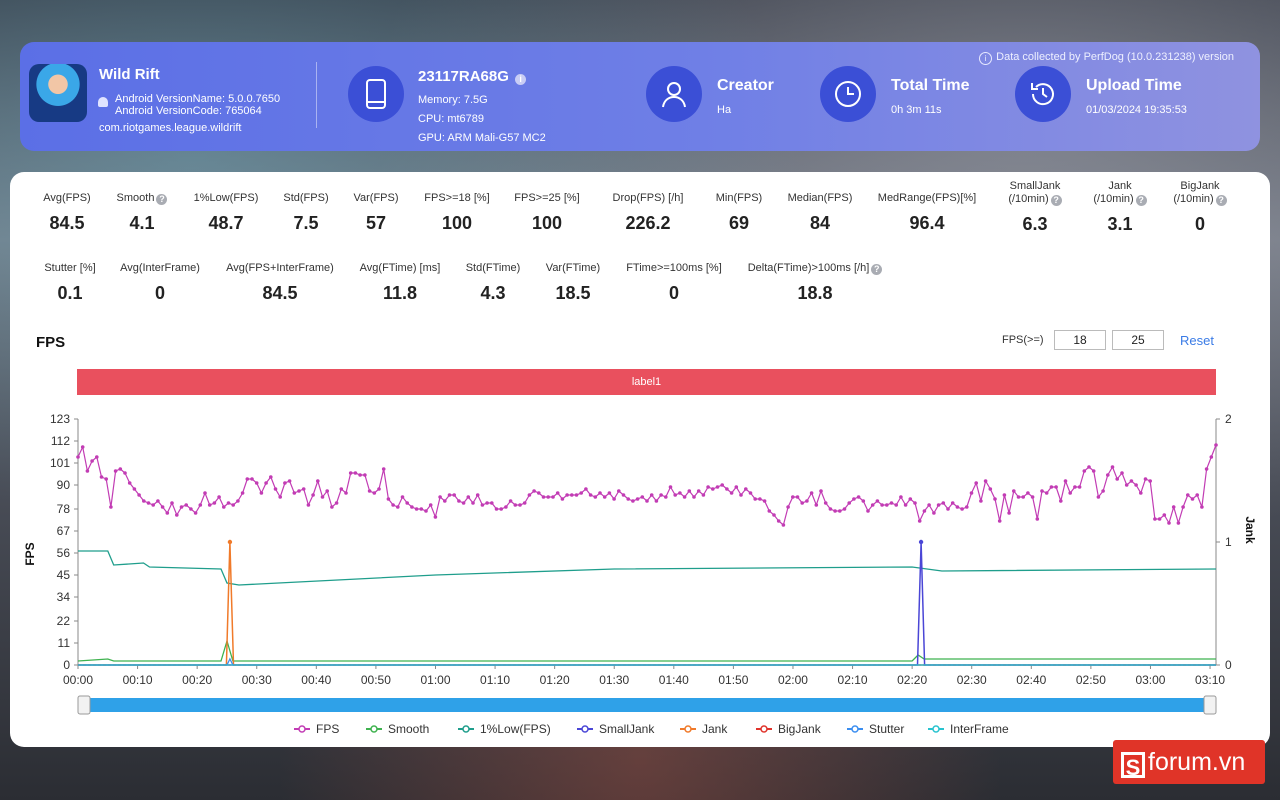 This screenshot has height=800, width=1280. What do you see at coordinates (1197, 340) in the screenshot?
I see `reset-button: Reset` at bounding box center [1197, 340].